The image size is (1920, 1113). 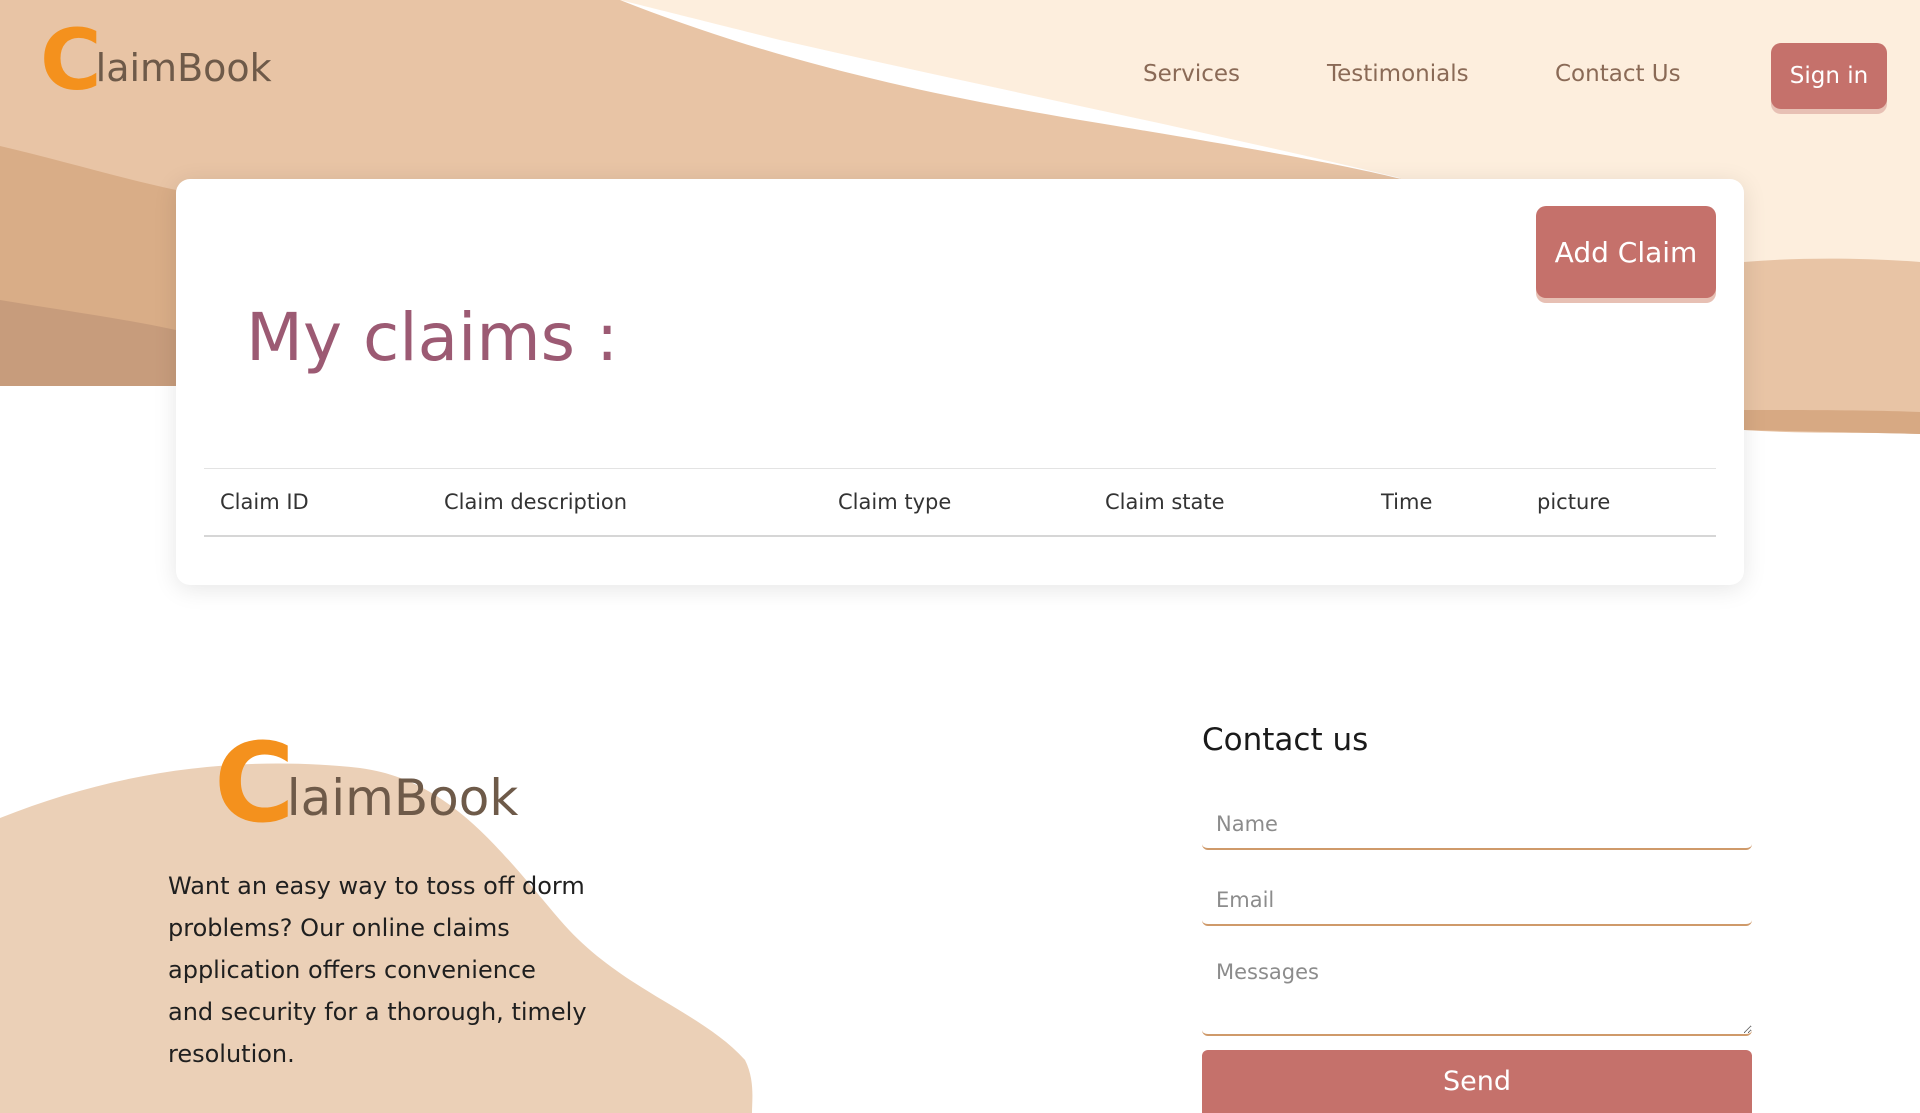 What do you see at coordinates (1618, 502) in the screenshot?
I see `column-header-picture: picture` at bounding box center [1618, 502].